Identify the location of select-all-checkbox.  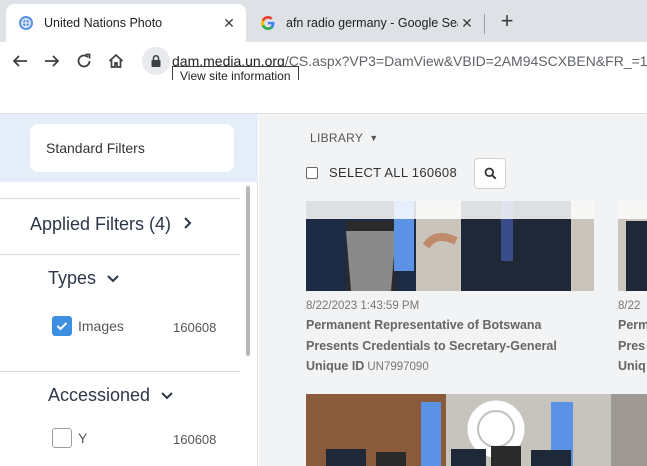
(312, 172).